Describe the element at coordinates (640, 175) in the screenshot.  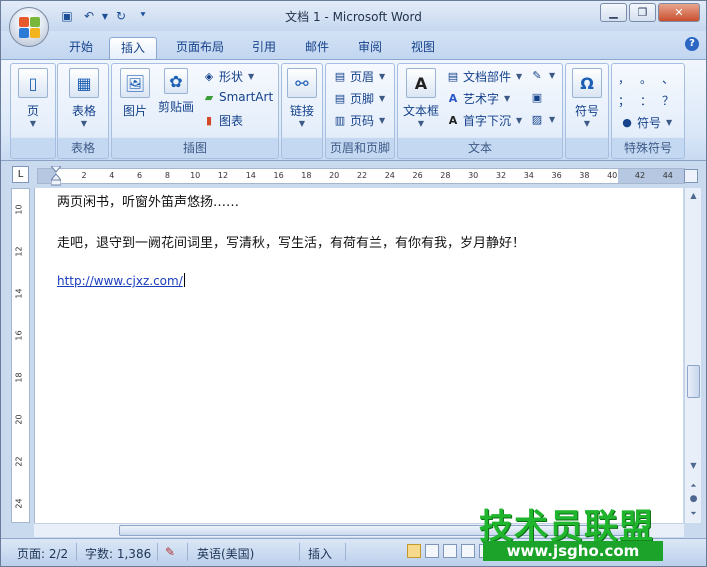
I see `ruler-tick: 42` at that location.